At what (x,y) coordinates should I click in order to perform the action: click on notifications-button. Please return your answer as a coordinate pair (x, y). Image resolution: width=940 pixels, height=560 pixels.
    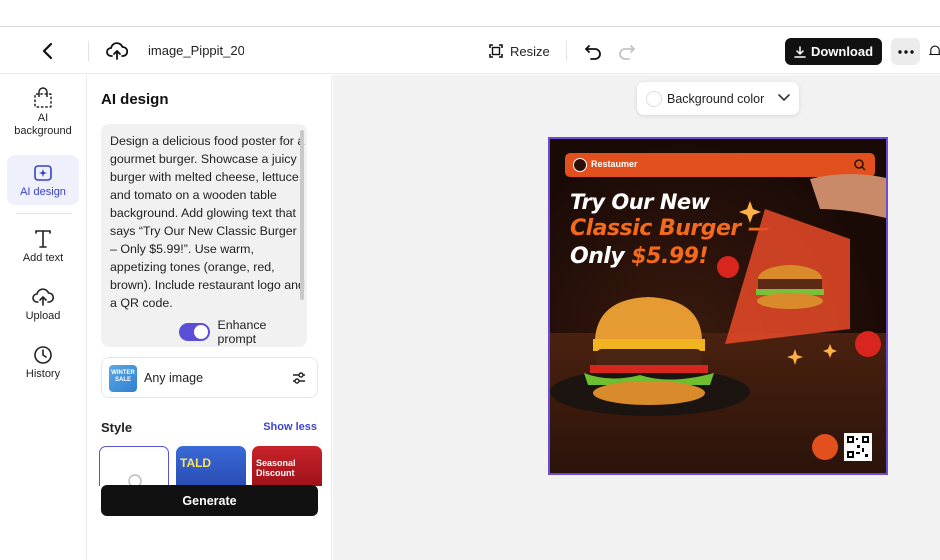
    Looking at the image, I should click on (934, 51).